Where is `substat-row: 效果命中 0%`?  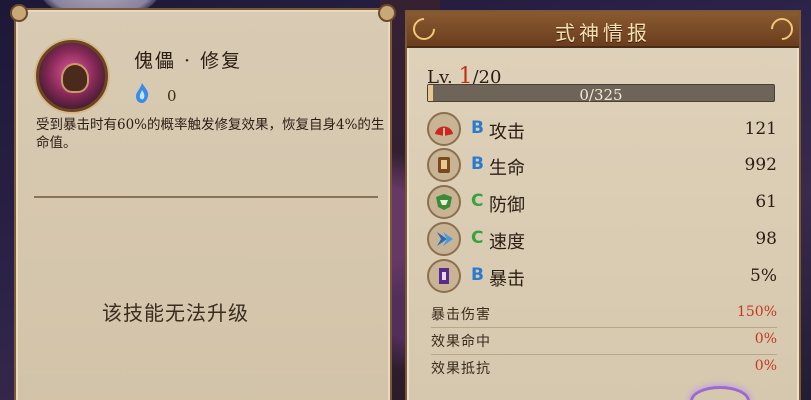 substat-row: 效果命中 0% is located at coordinates (604, 343).